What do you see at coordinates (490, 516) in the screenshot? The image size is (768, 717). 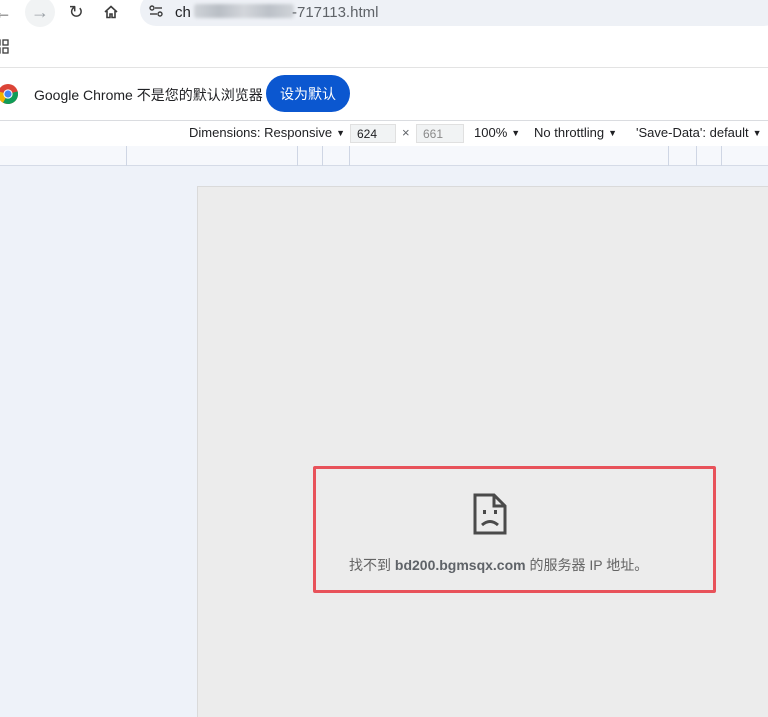 I see `sad-page-icon` at bounding box center [490, 516].